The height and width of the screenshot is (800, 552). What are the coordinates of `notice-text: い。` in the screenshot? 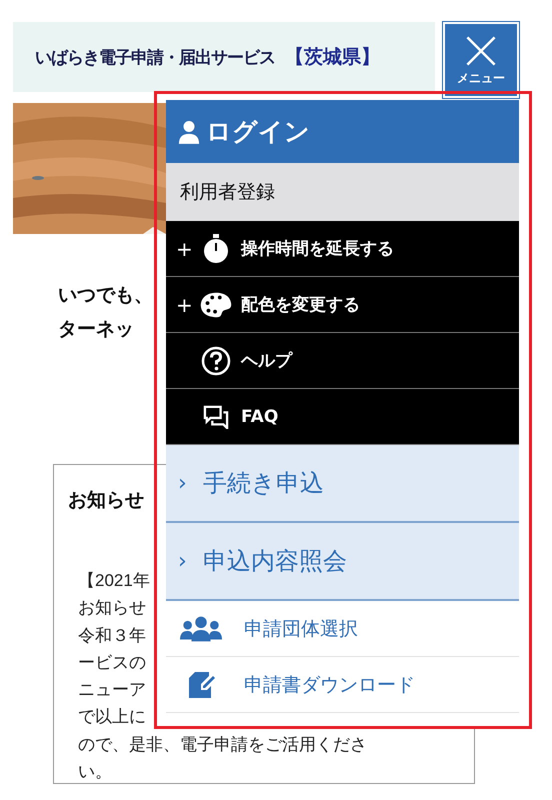 It's located at (95, 772).